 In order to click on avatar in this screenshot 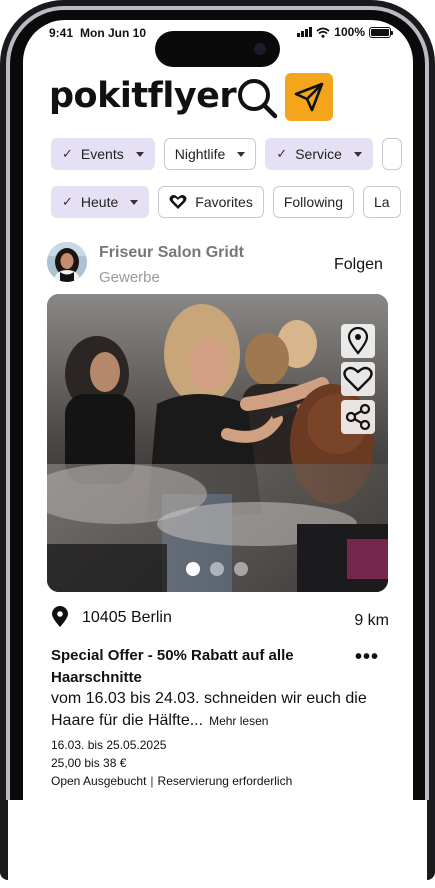, I will do `click(67, 262)`.